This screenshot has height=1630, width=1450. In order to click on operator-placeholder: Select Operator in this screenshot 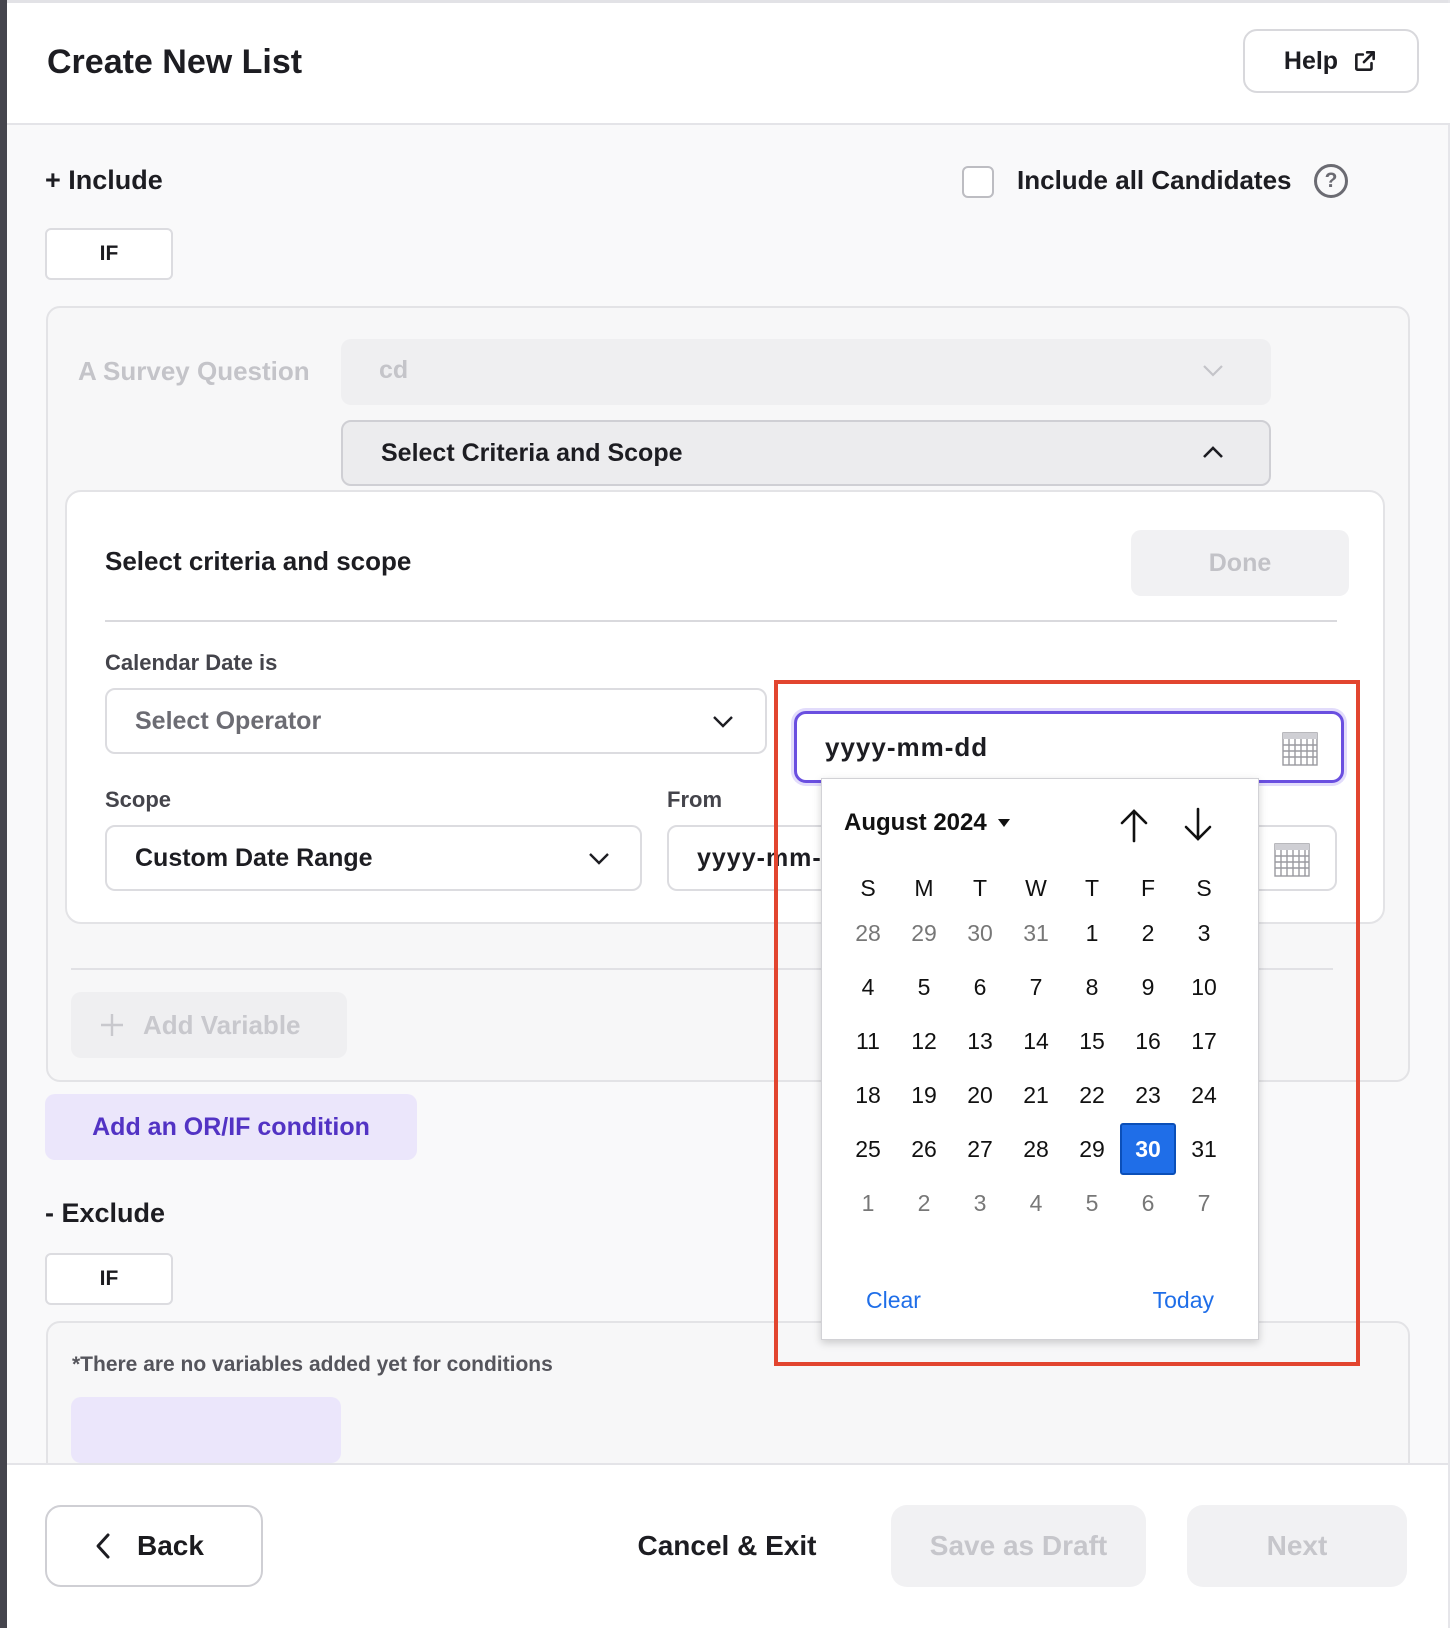, I will do `click(228, 721)`.